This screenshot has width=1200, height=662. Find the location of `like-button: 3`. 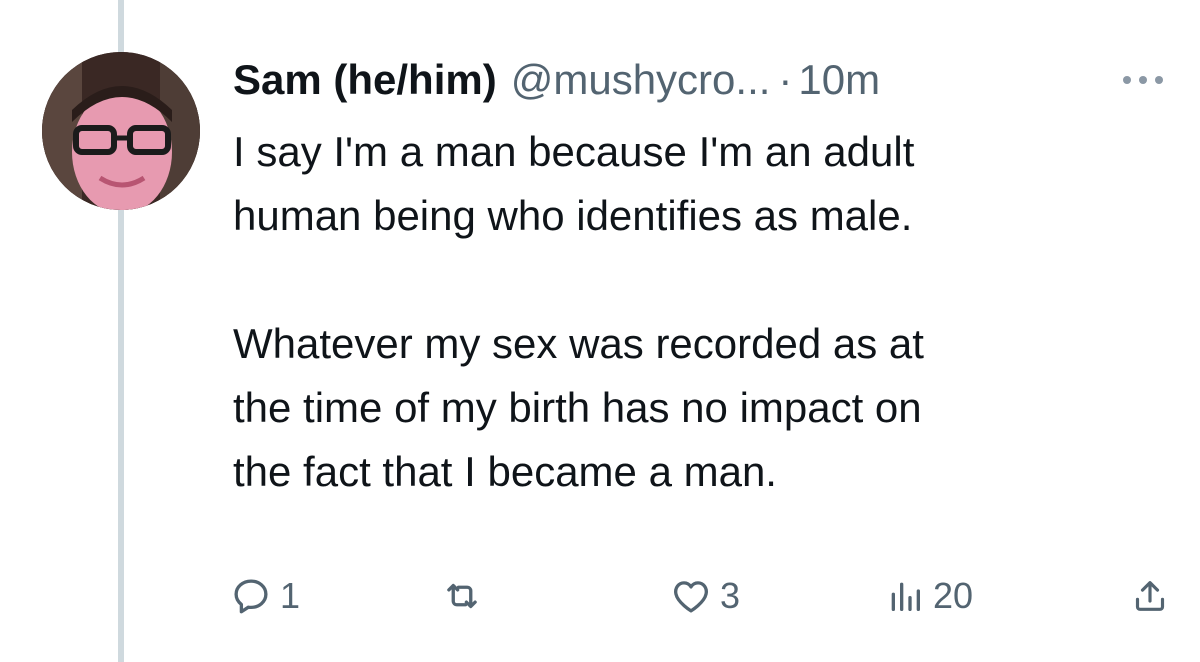

like-button: 3 is located at coordinates (705, 596).